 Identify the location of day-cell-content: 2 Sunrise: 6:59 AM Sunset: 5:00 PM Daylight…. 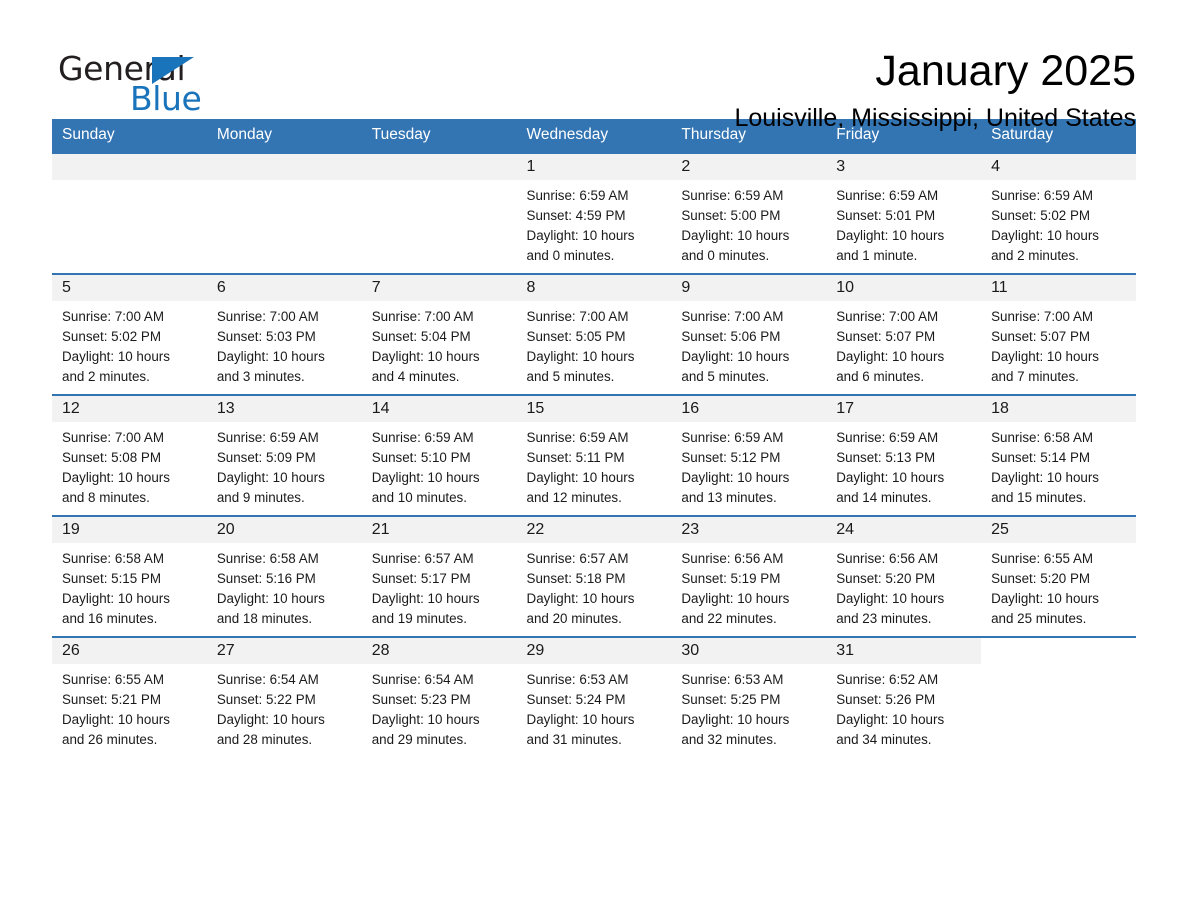
(749, 213).